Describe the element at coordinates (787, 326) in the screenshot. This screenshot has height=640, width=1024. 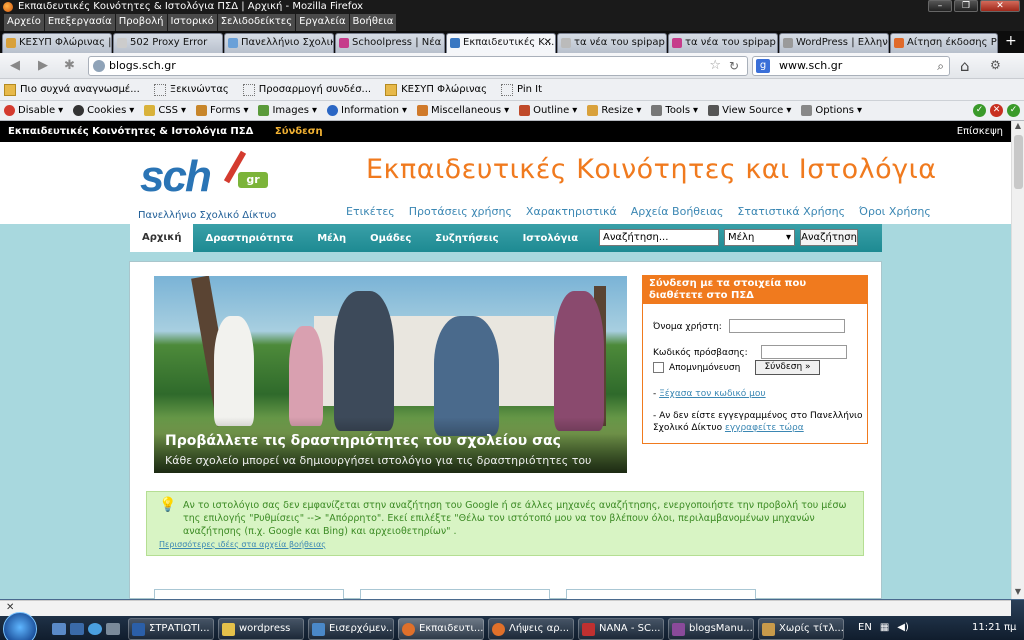
I see `username-field` at that location.